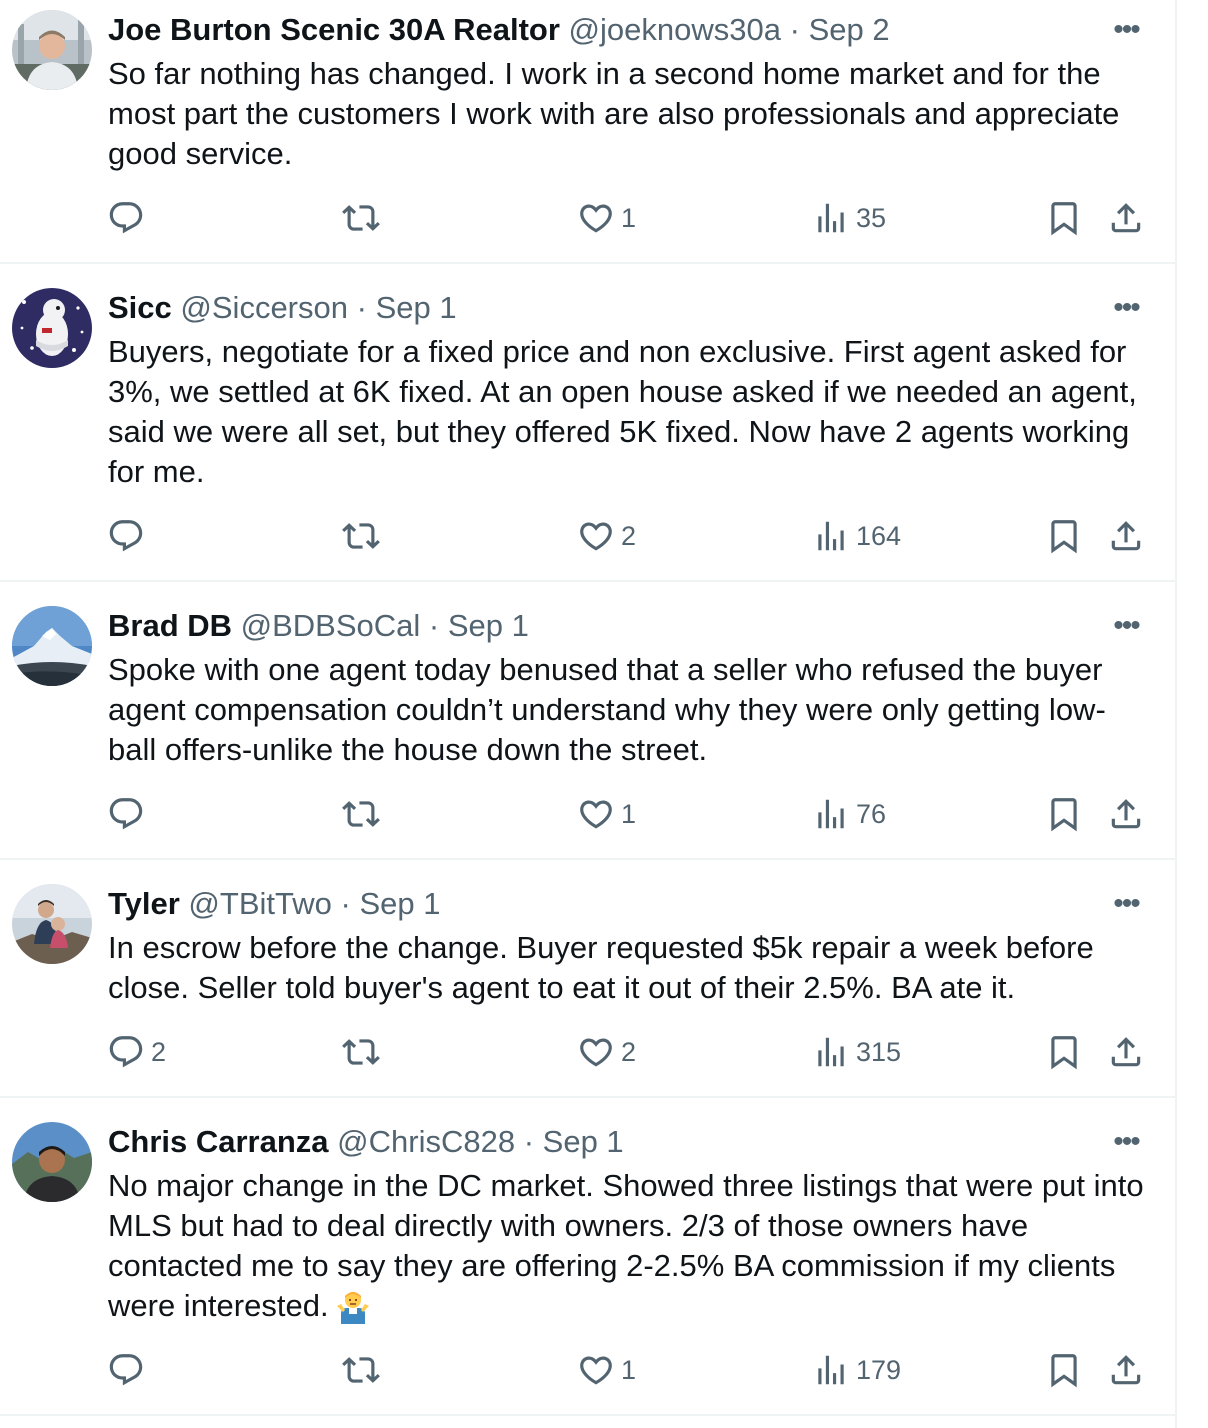 This screenshot has height=1428, width=1208. What do you see at coordinates (136, 1052) in the screenshot?
I see `reply-button: 2` at bounding box center [136, 1052].